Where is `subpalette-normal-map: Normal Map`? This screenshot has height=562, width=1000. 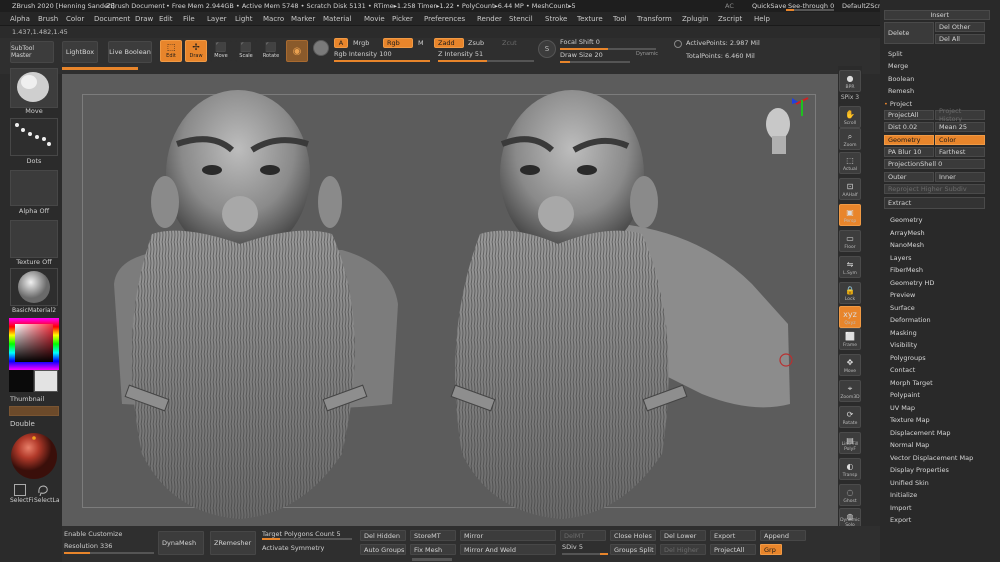
subpalette-normal-map: Normal Map is located at coordinates (909, 445).